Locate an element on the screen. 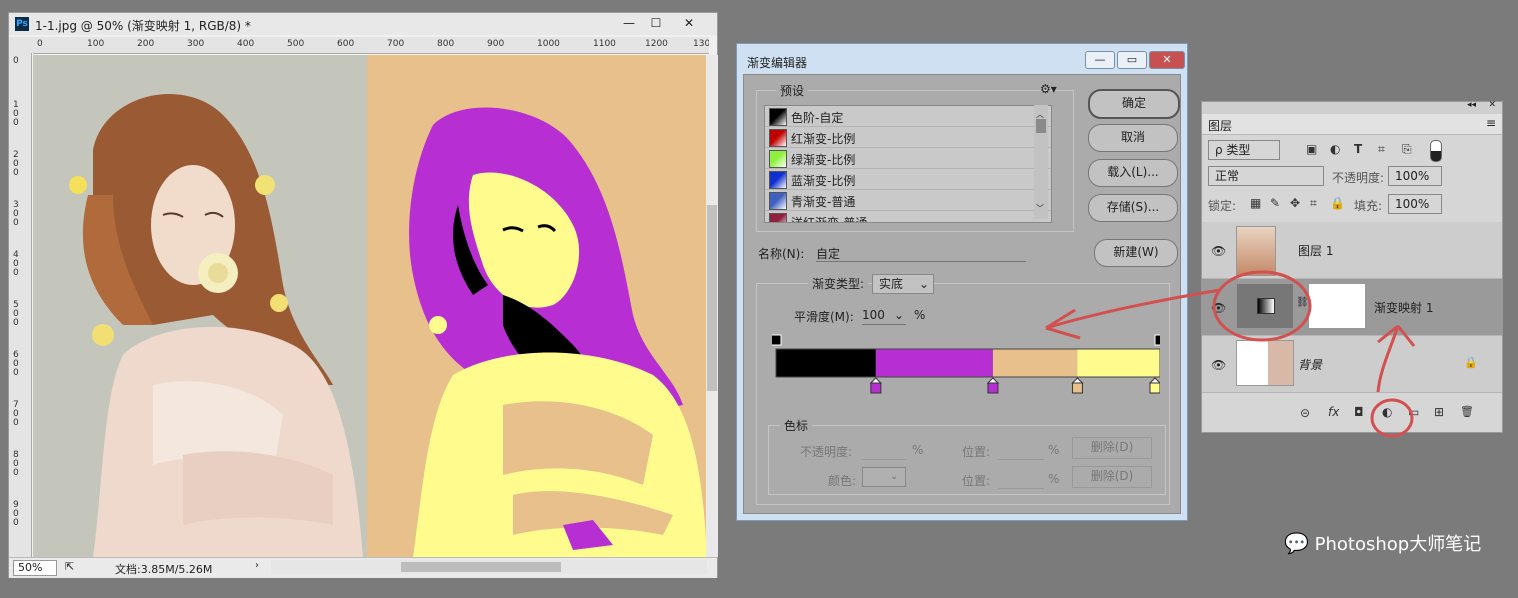 The height and width of the screenshot is (598, 1518). watermark-text: Photoshop大师笔记 is located at coordinates (1398, 544).